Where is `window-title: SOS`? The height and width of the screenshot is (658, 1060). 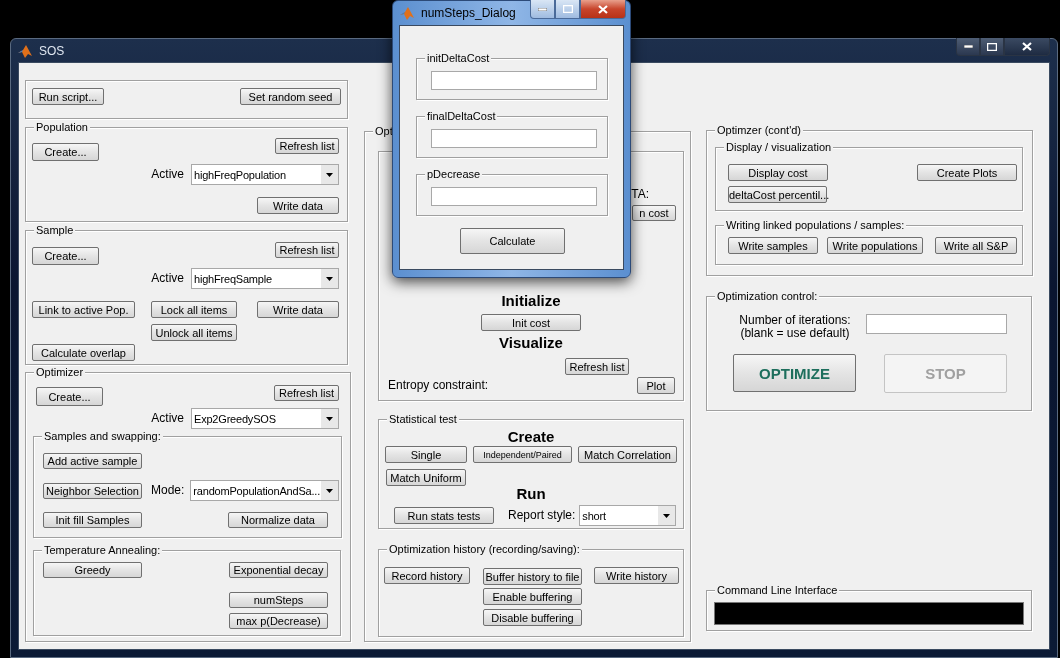 window-title: SOS is located at coordinates (52, 50).